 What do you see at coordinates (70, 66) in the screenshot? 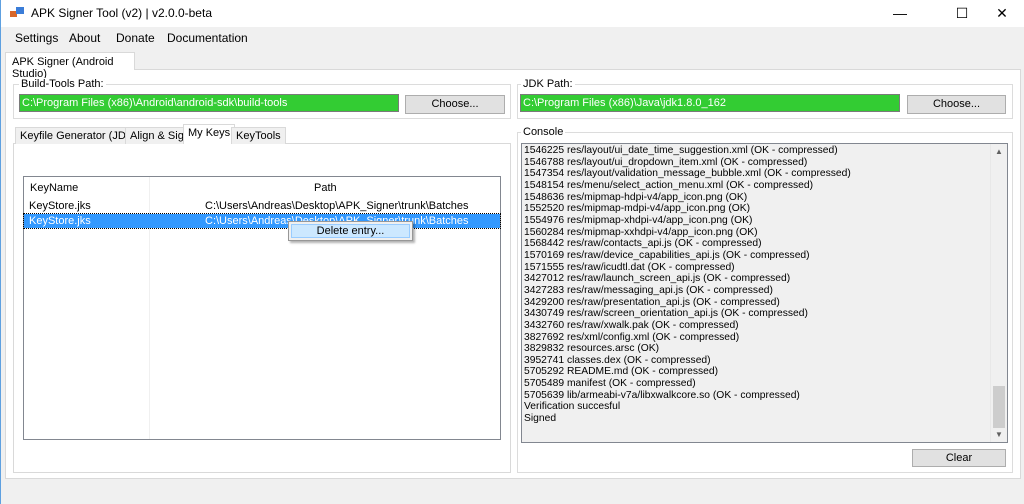
I see `tab-apk-signer: APK Signer (Android Studio)` at bounding box center [70, 66].